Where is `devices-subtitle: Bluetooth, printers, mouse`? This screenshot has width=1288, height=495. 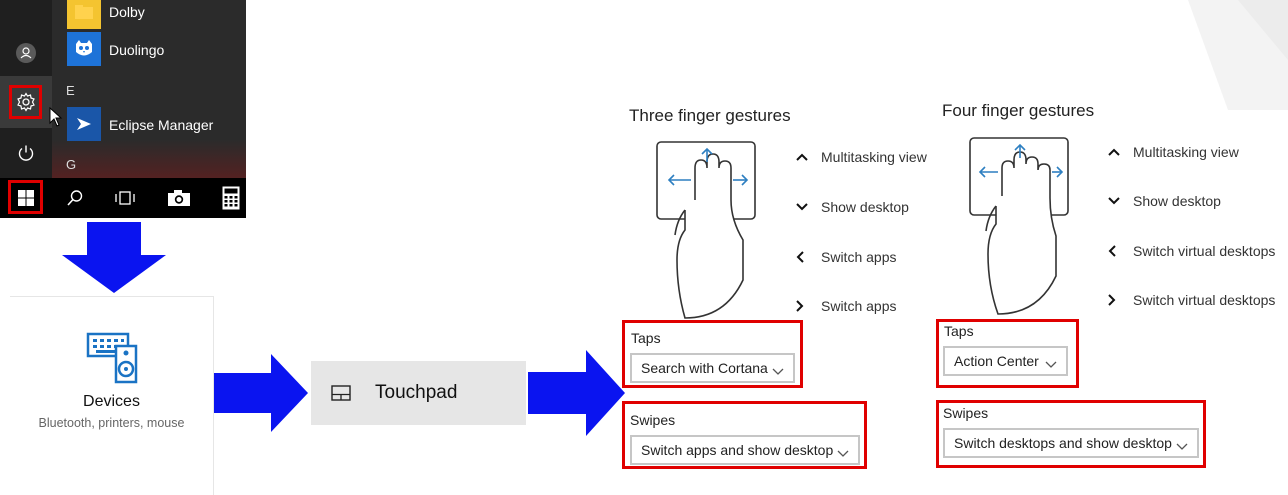 devices-subtitle: Bluetooth, printers, mouse is located at coordinates (111, 423).